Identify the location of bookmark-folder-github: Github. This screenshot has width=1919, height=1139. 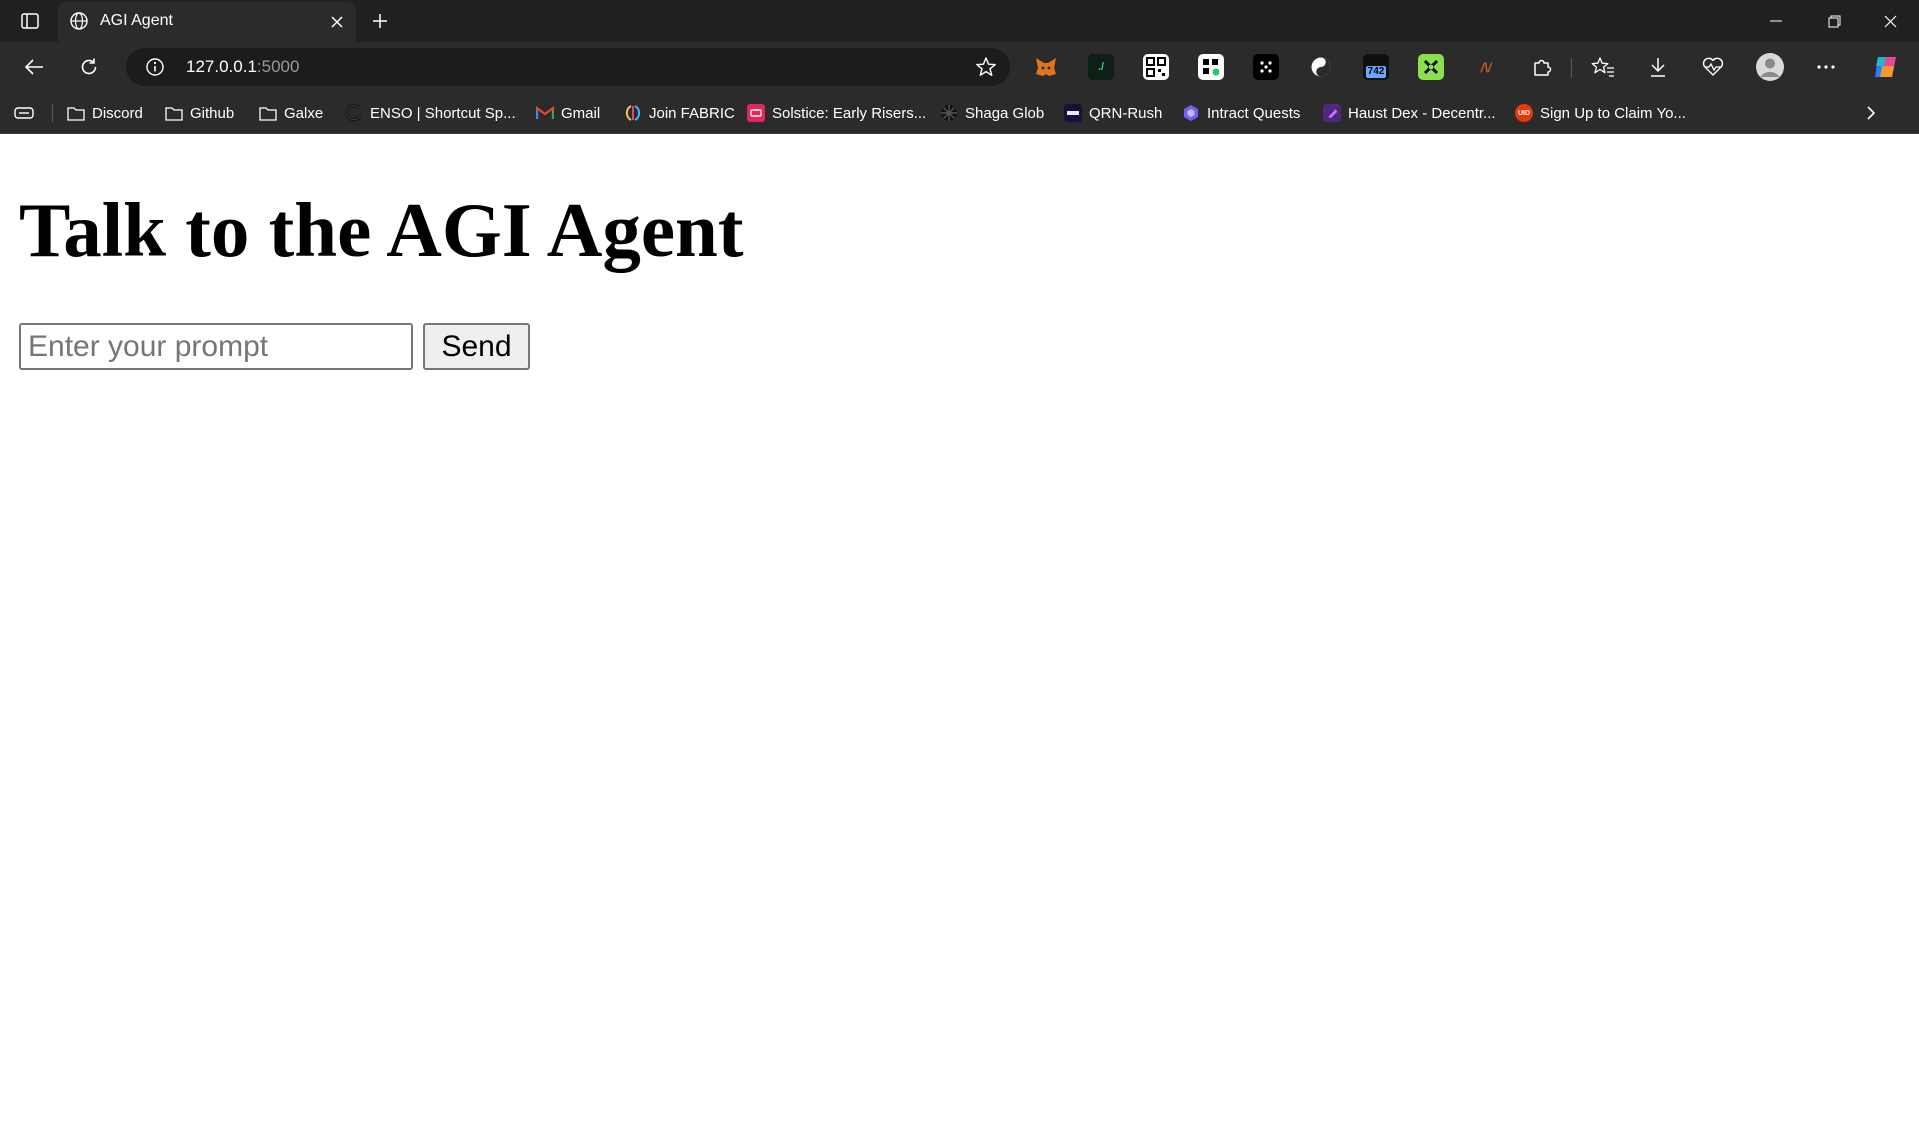
(199, 113).